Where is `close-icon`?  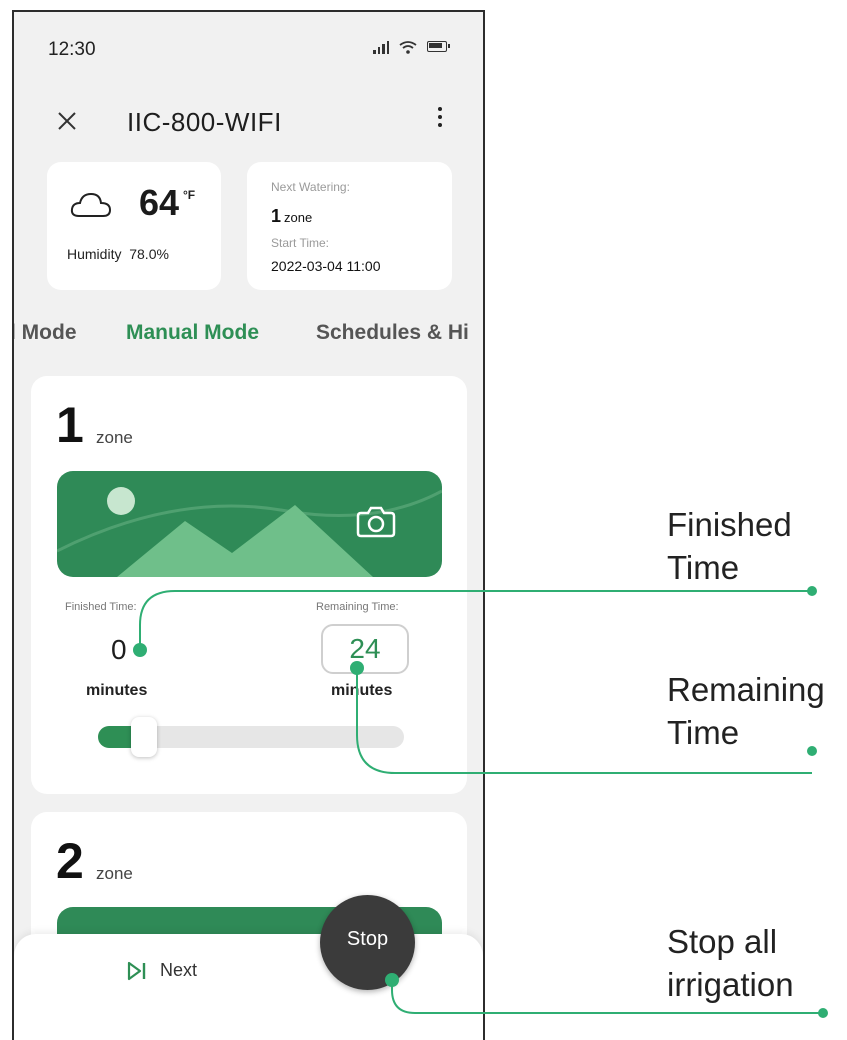
close-icon is located at coordinates (67, 120).